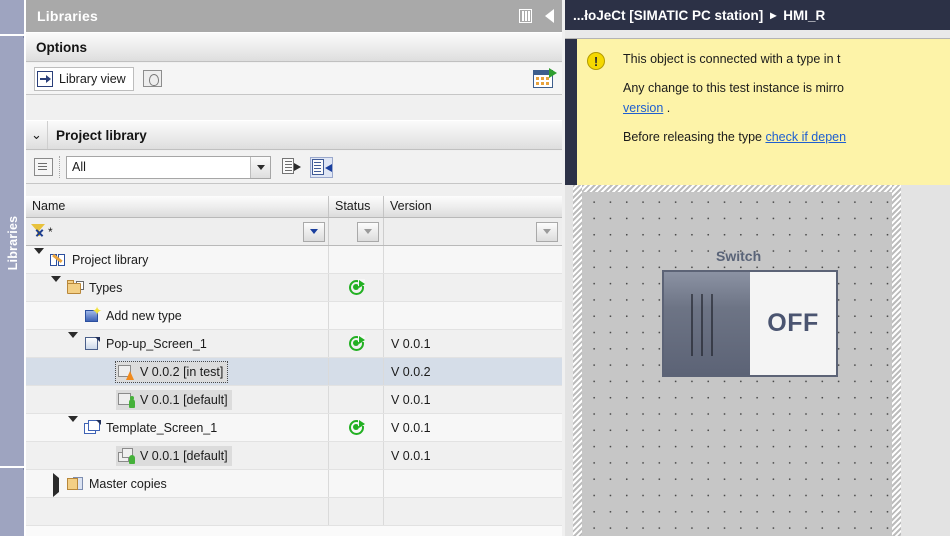 The image size is (950, 536). Describe the element at coordinates (38, 231) in the screenshot. I see `filter-clear-icon` at that location.